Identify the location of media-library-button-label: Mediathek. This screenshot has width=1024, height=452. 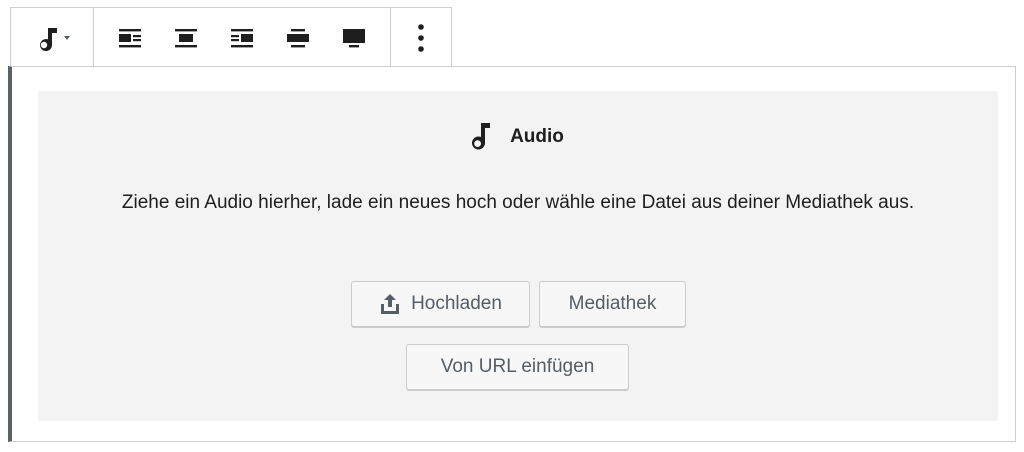
(612, 303).